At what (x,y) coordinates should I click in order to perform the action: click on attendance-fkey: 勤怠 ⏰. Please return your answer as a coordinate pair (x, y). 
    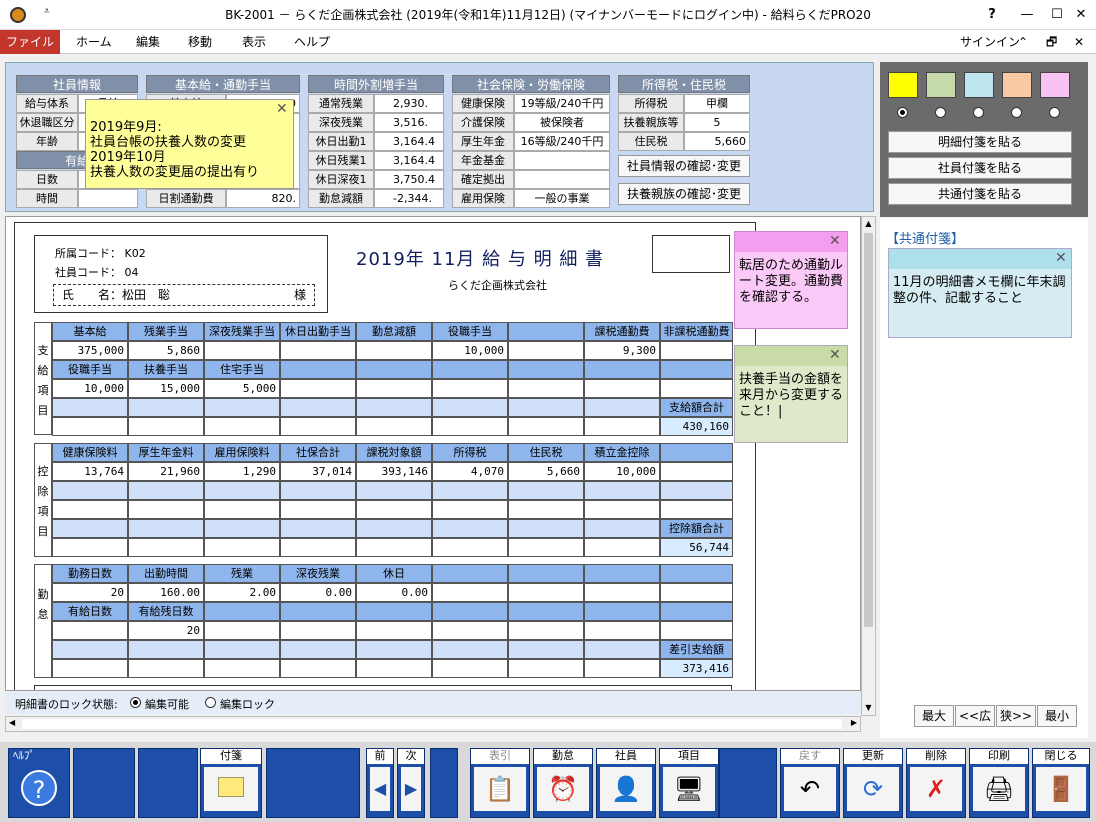
    Looking at the image, I should click on (563, 783).